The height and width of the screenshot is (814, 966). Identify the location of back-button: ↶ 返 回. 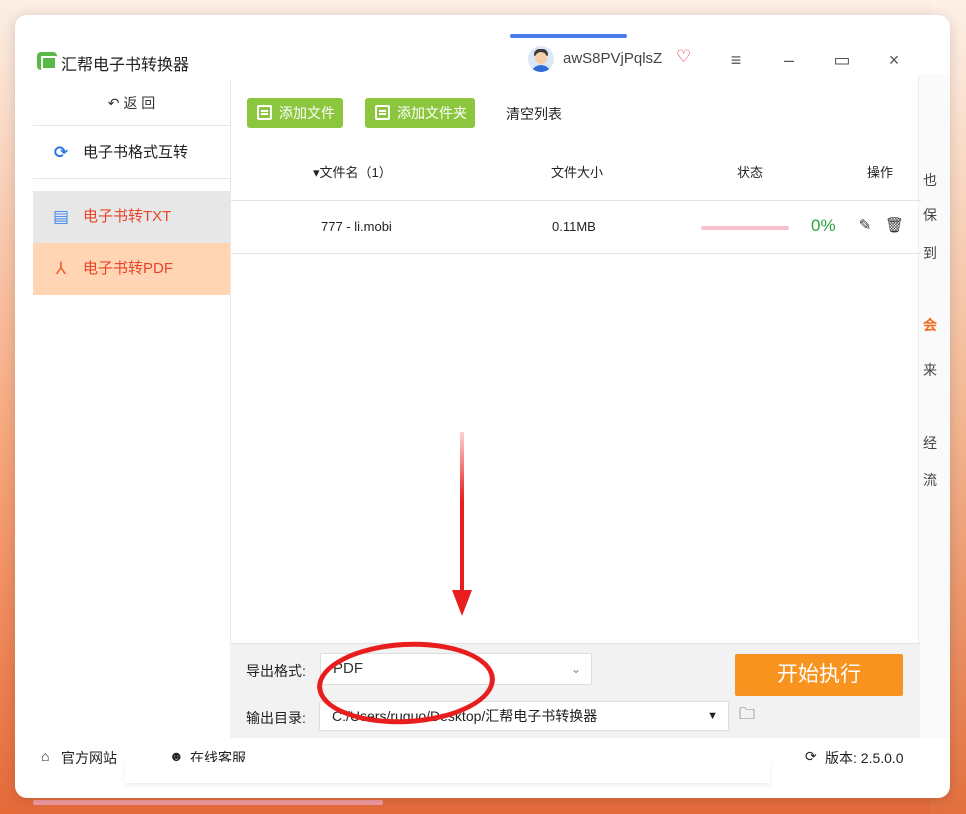
(131, 103).